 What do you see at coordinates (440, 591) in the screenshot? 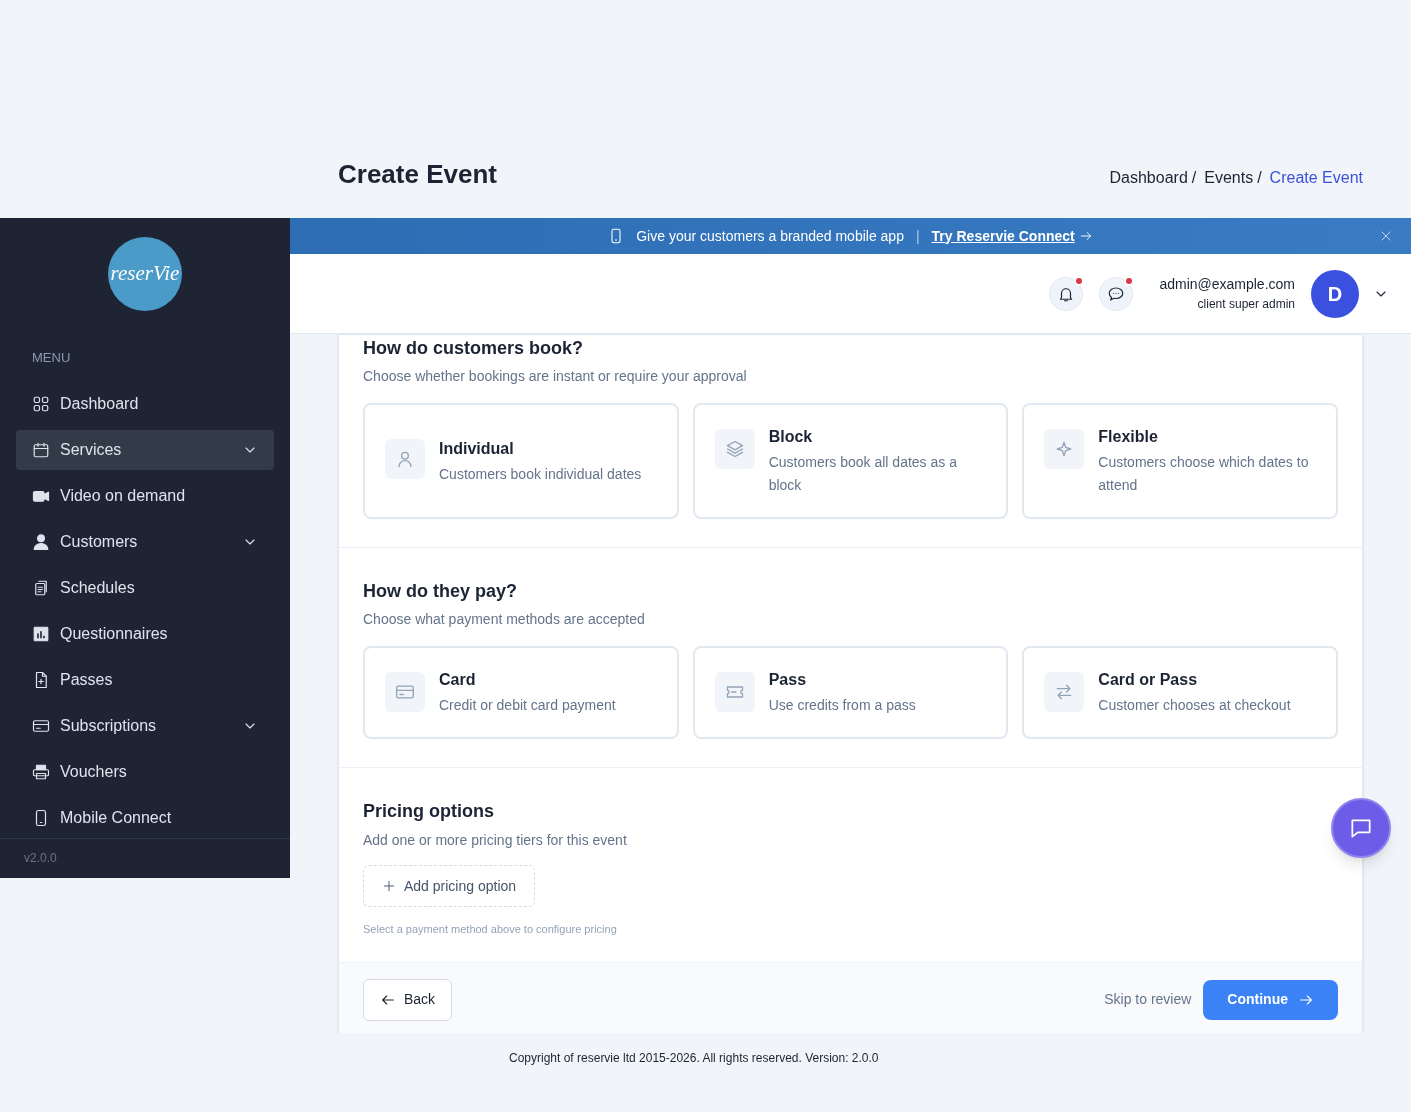
I see `section-title: How do they pay?` at bounding box center [440, 591].